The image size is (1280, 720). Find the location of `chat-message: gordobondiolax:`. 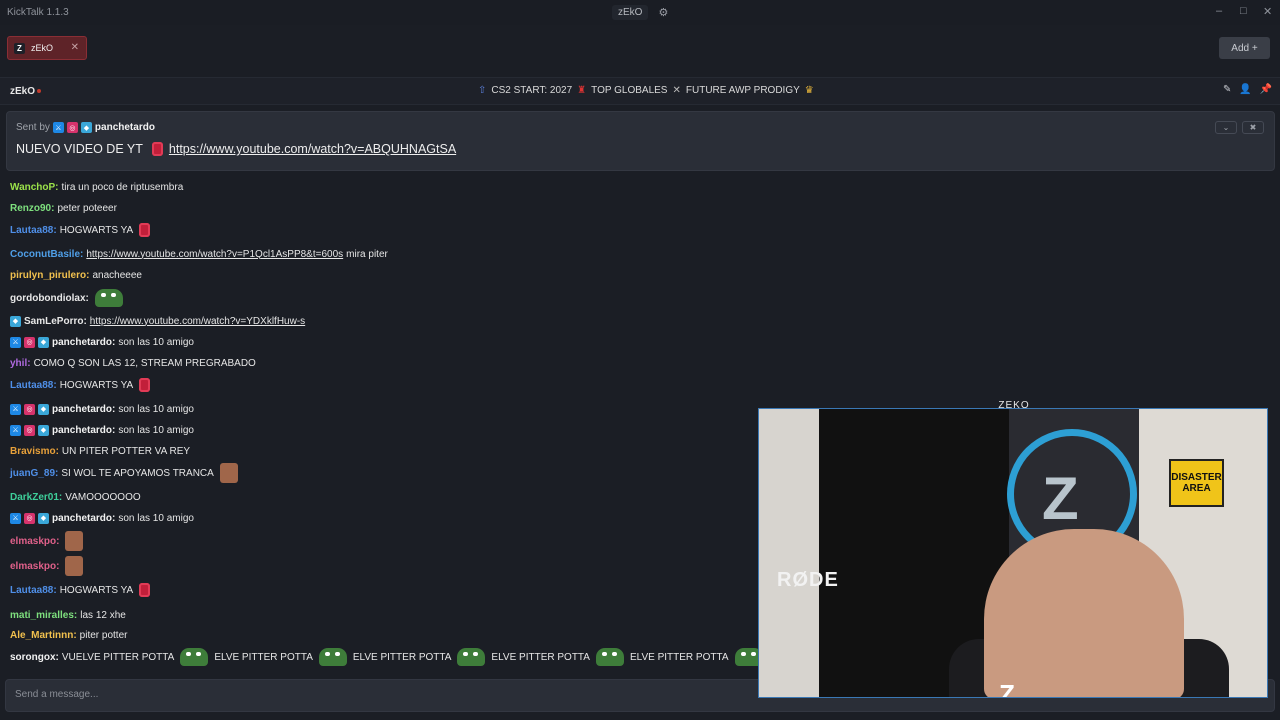

chat-message: gordobondiolax: is located at coordinates (68, 298).